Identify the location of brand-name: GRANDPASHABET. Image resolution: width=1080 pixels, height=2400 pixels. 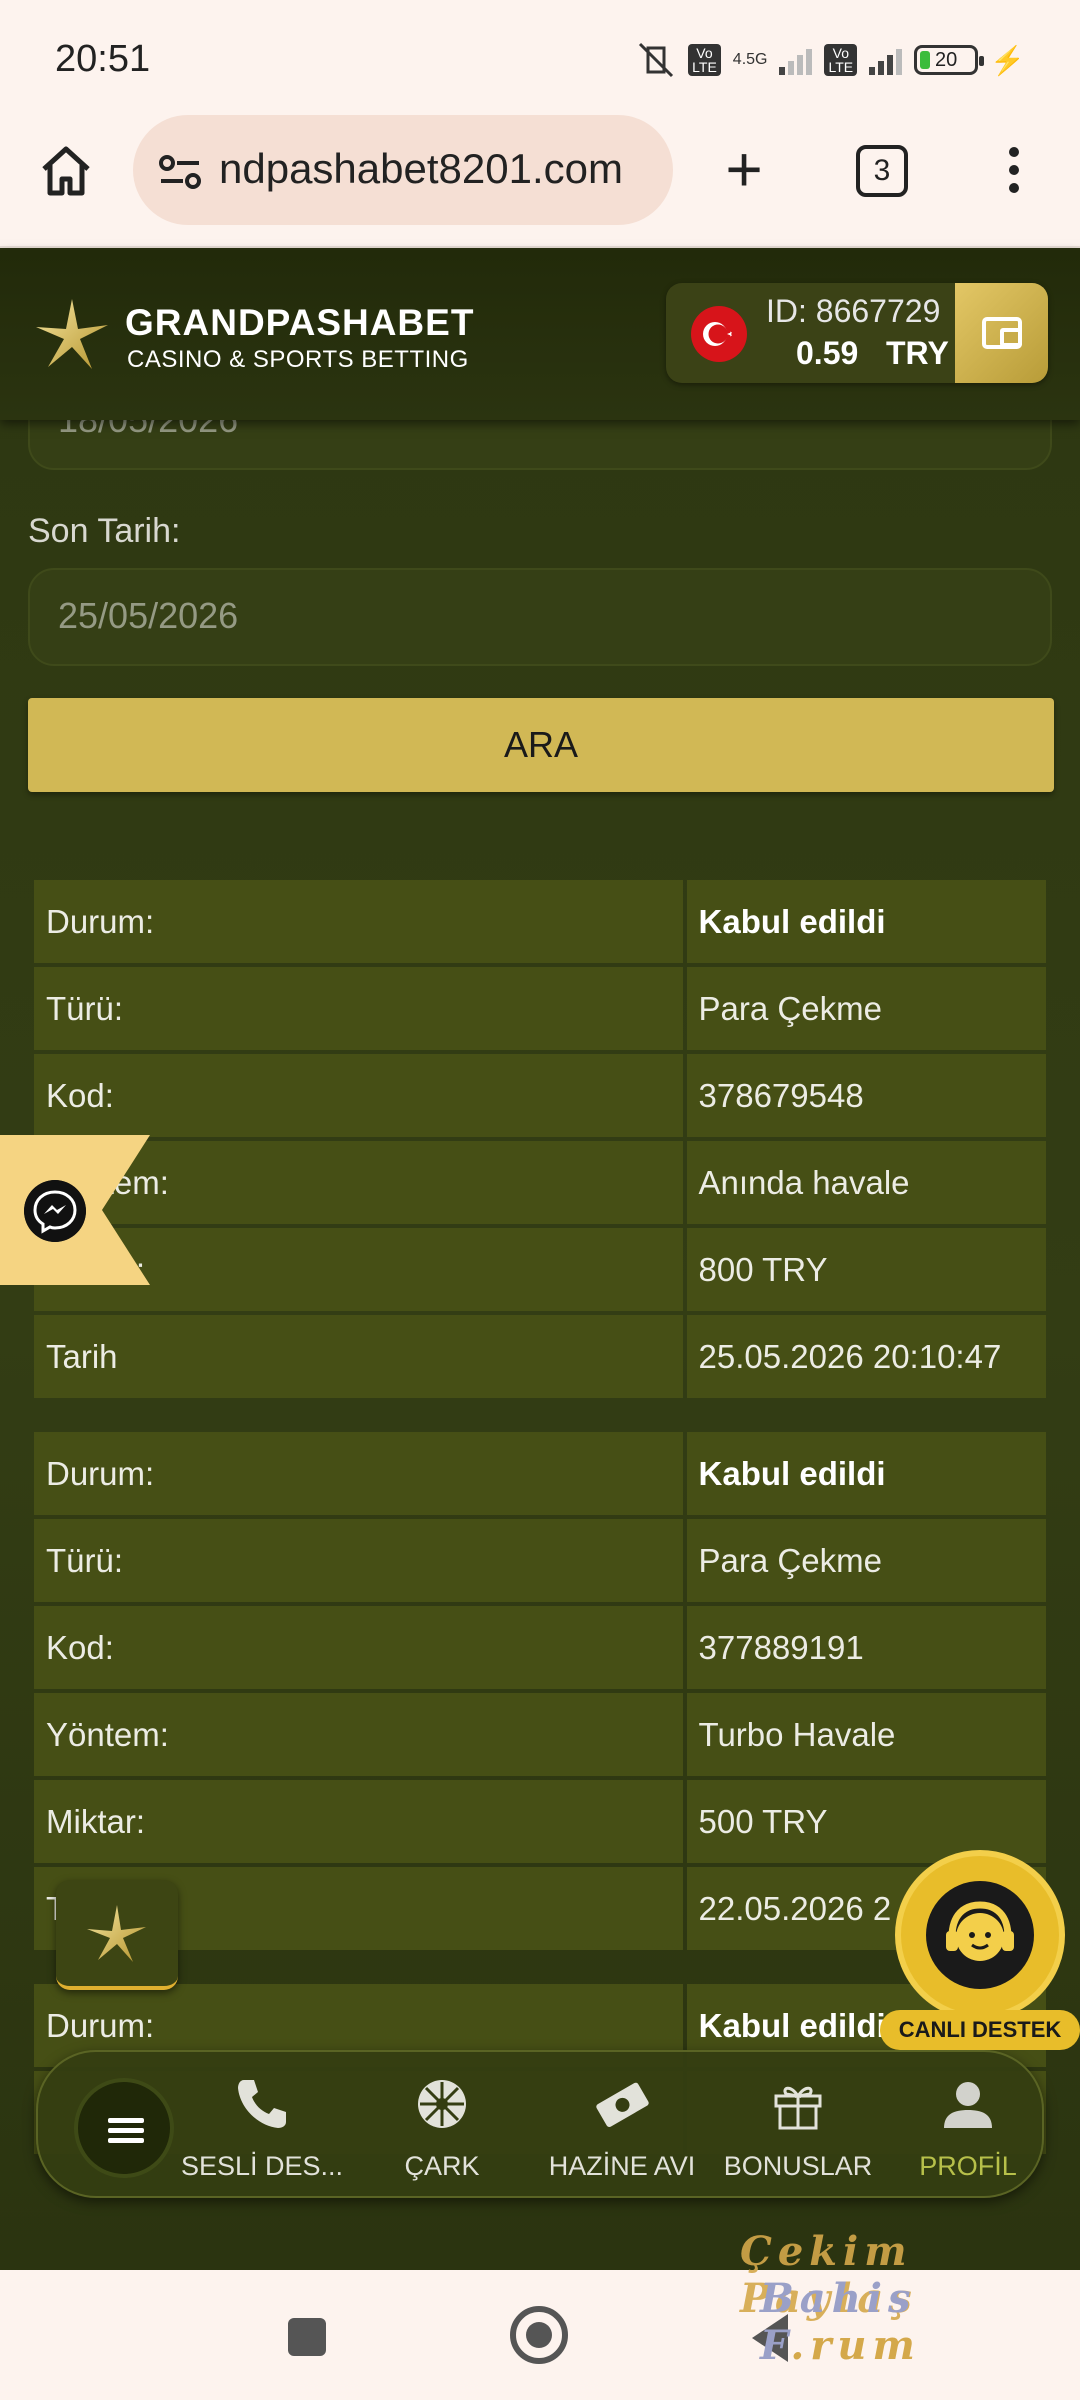
(299, 323).